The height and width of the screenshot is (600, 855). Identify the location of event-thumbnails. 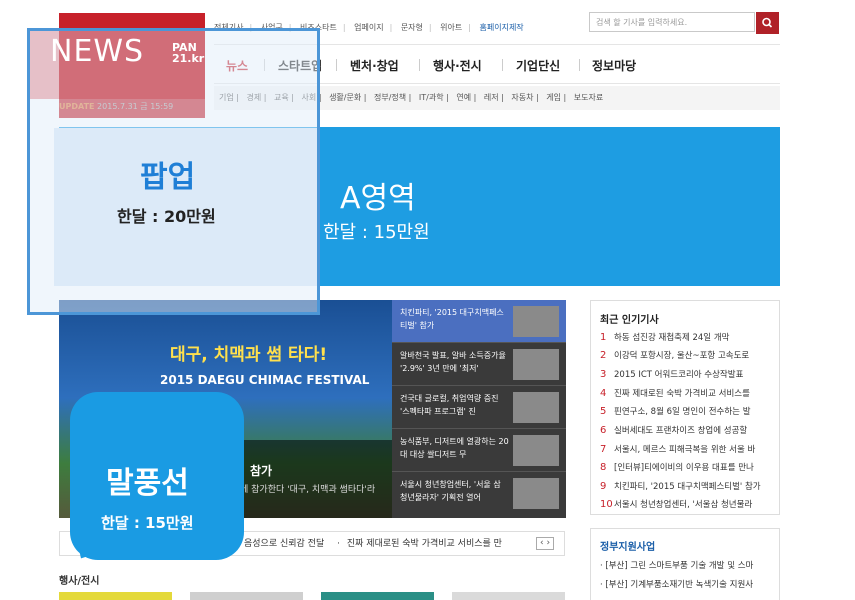
(312, 596).